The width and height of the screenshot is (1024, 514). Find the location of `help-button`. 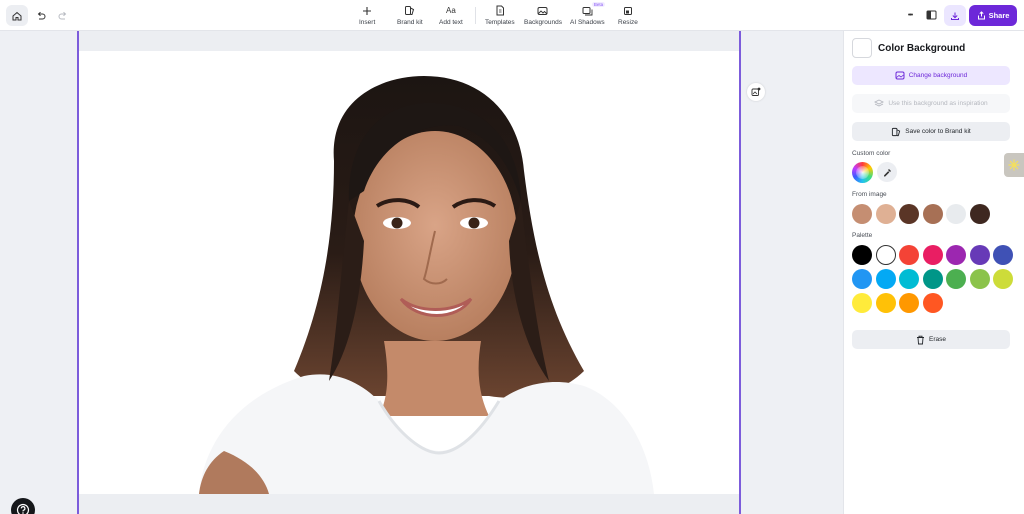

help-button is located at coordinates (23, 506).